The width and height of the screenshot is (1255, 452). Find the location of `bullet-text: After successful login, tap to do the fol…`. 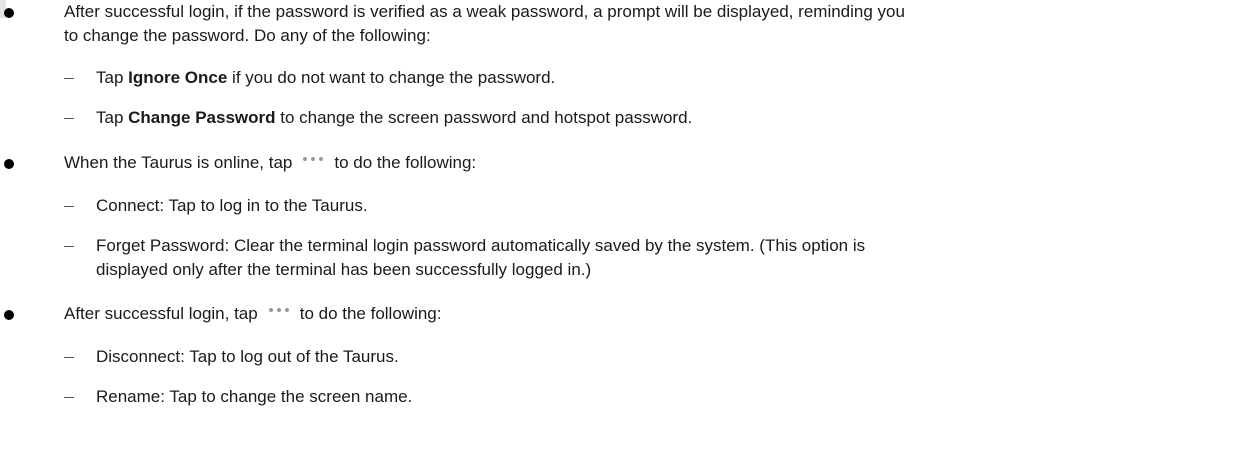

bullet-text: After successful login, tap to do the fol… is located at coordinates (656, 314).